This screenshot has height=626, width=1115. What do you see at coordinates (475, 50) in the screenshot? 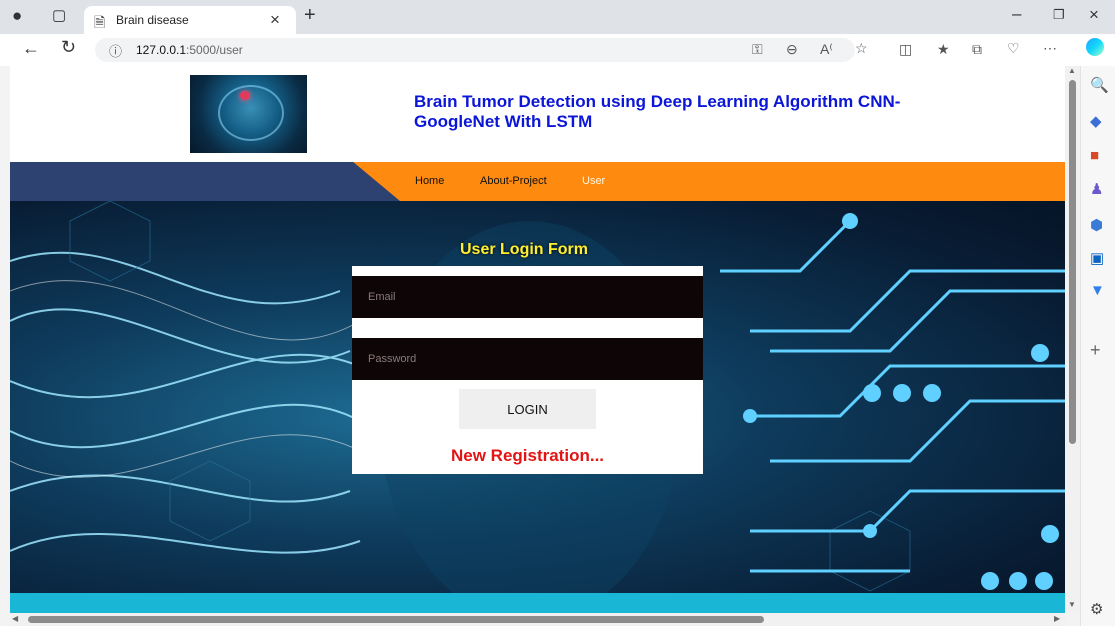
I see `address-bar: ⓘ 127.0.0.1:5000/user` at bounding box center [475, 50].